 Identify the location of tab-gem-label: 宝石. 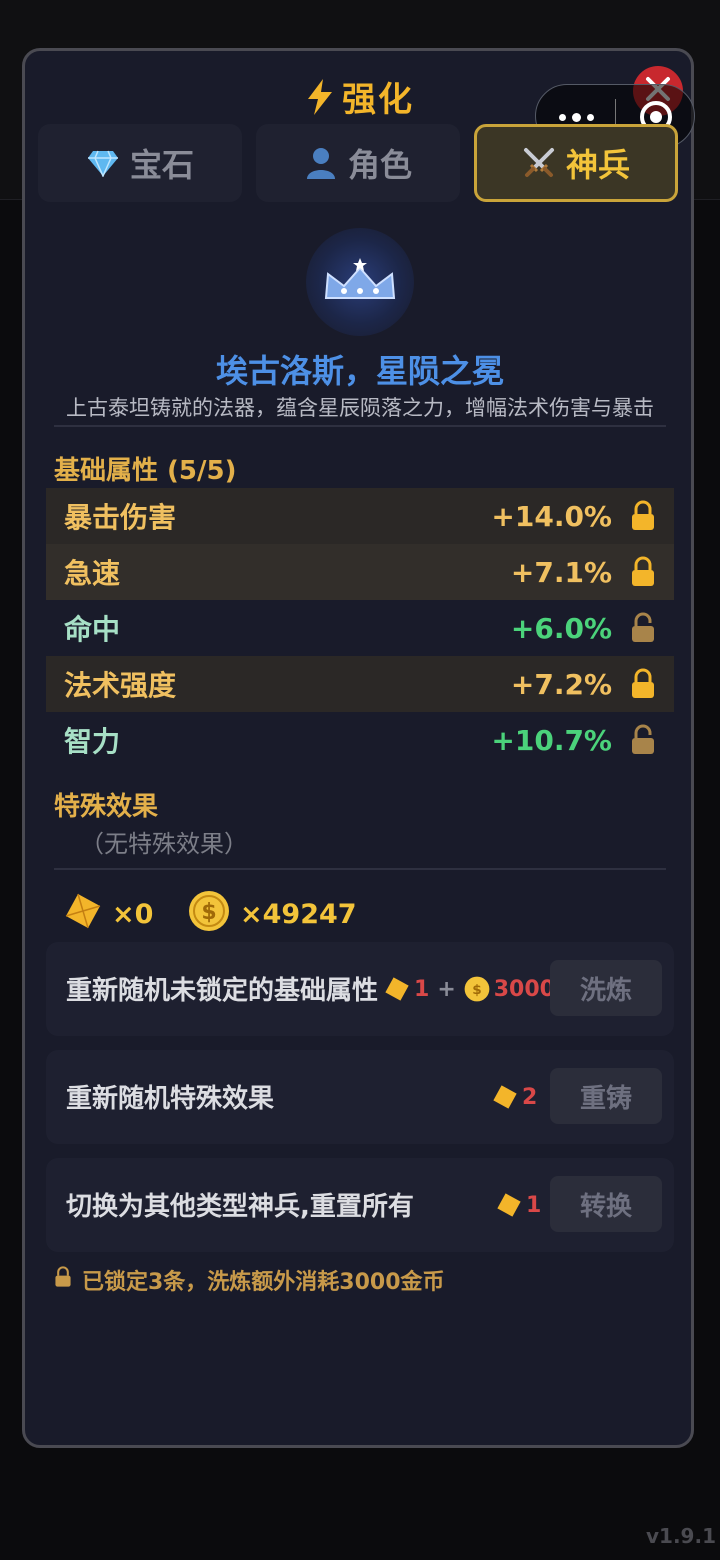
(161, 165).